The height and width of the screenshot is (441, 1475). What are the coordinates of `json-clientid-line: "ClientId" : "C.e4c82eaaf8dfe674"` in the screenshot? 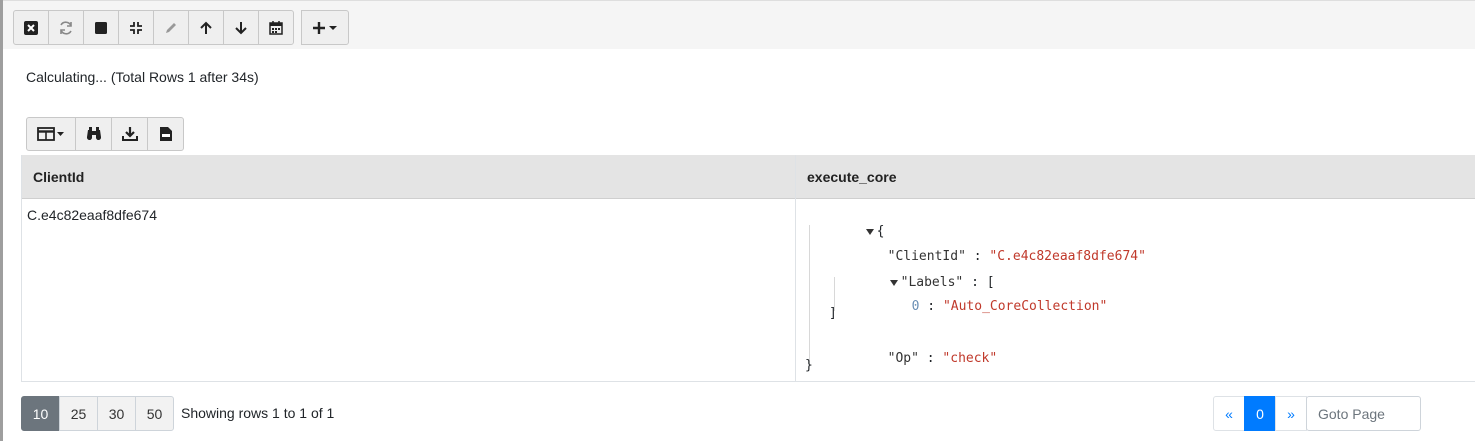 It's located at (985, 247).